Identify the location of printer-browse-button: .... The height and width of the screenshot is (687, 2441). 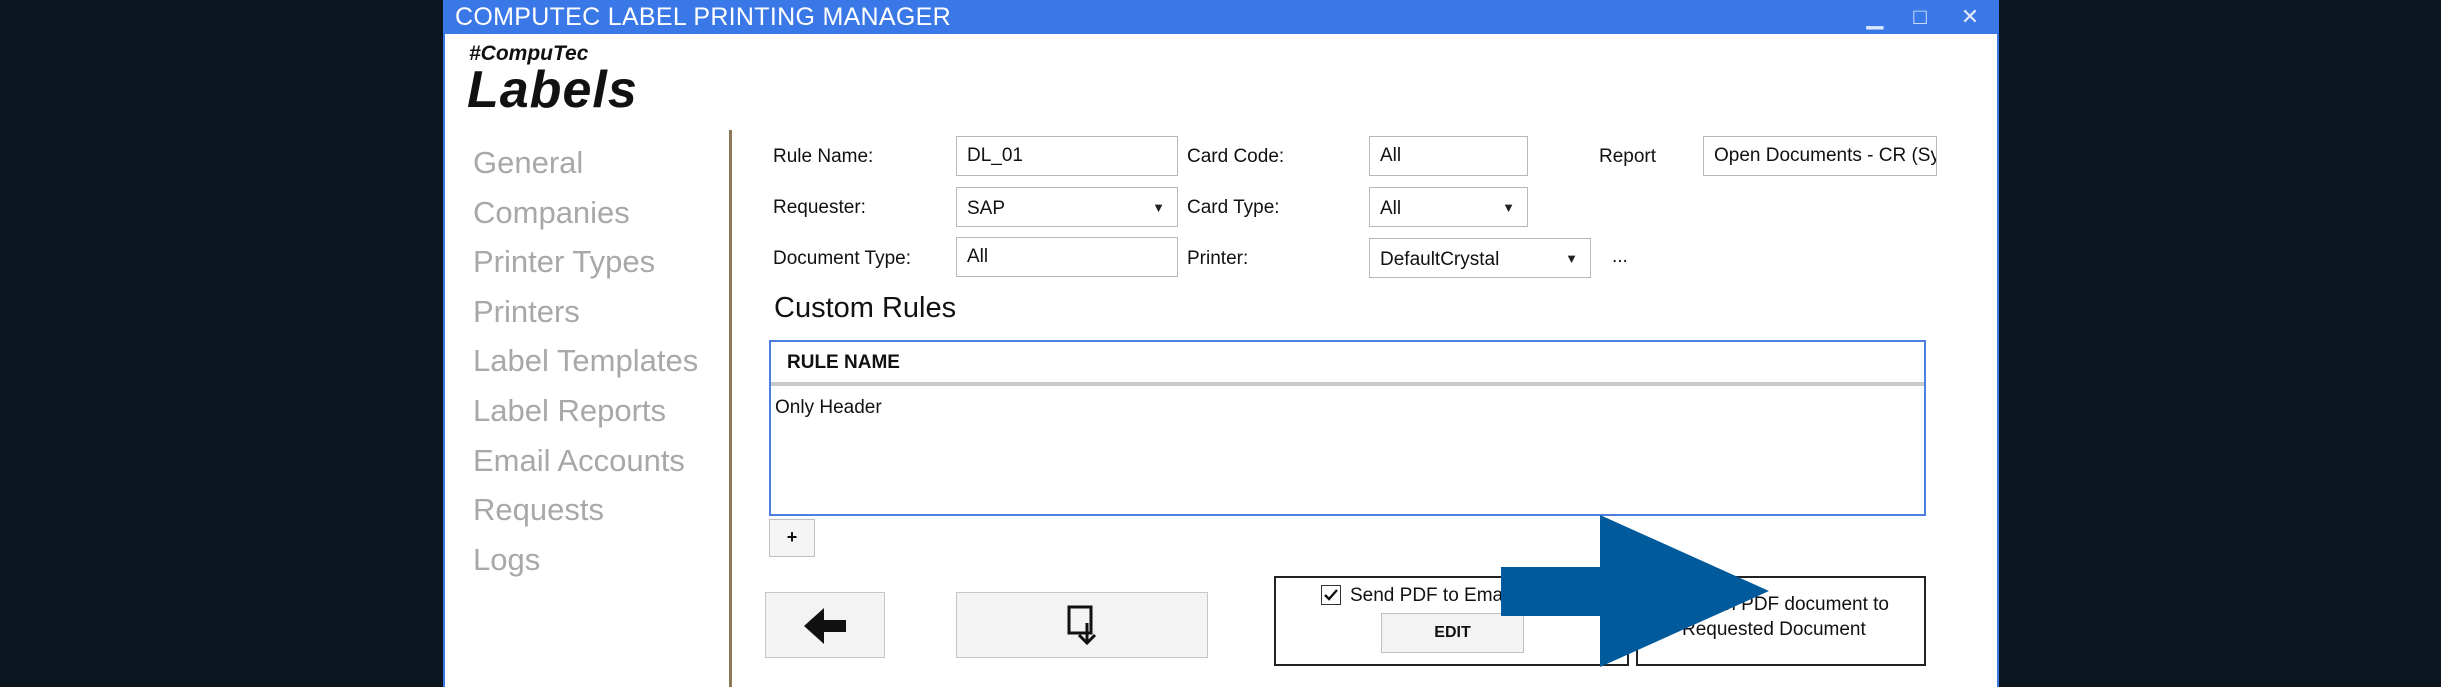
(1620, 257).